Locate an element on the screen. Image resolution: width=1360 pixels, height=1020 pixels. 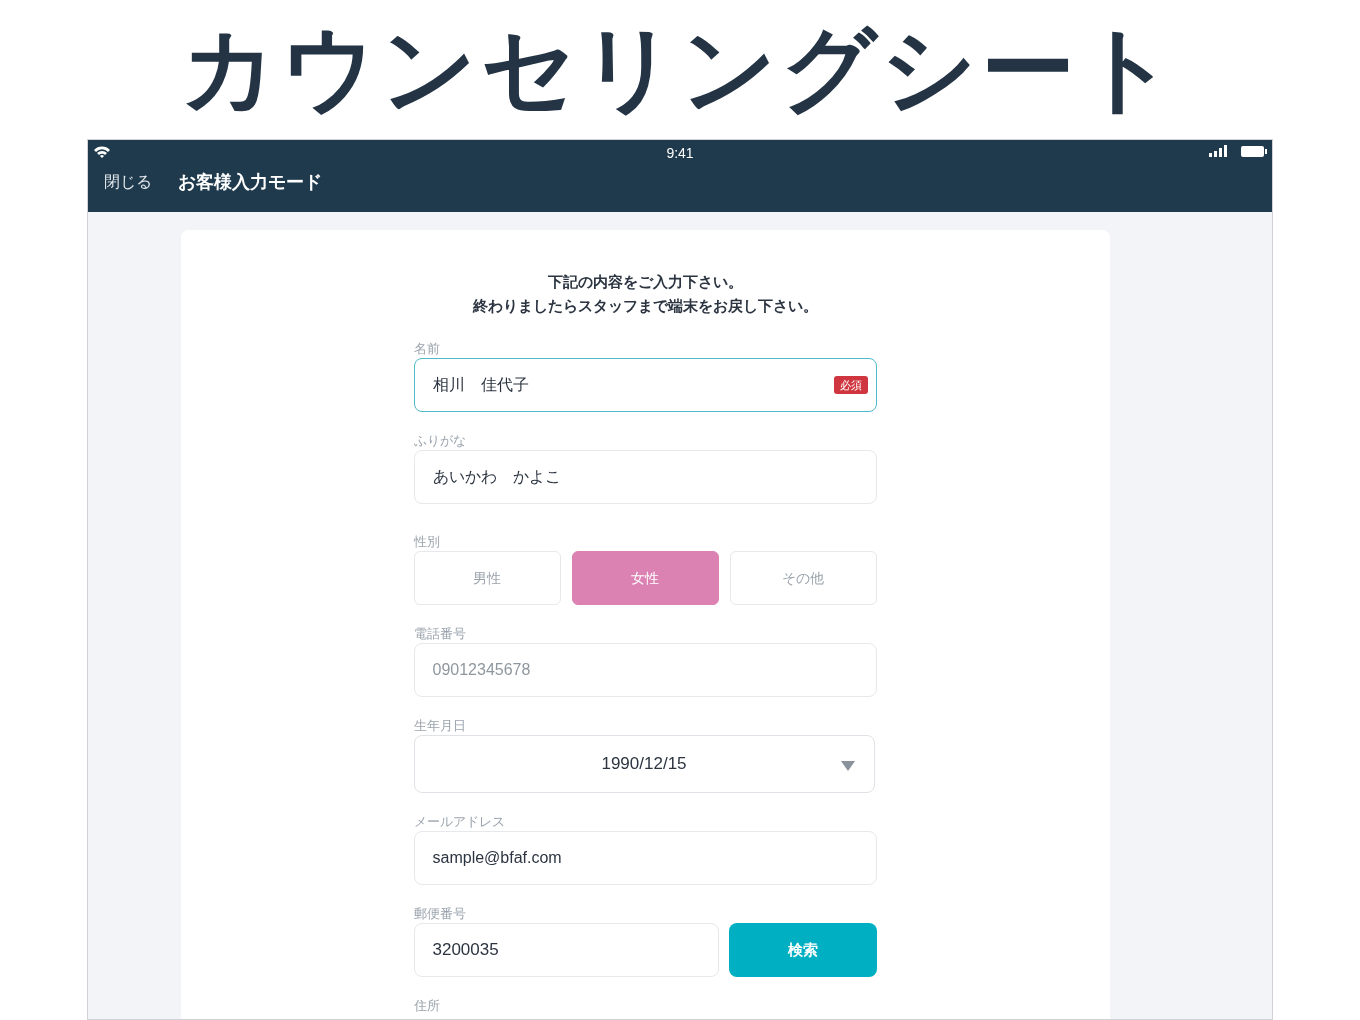
field-label: 電話番号 is located at coordinates (439, 633).